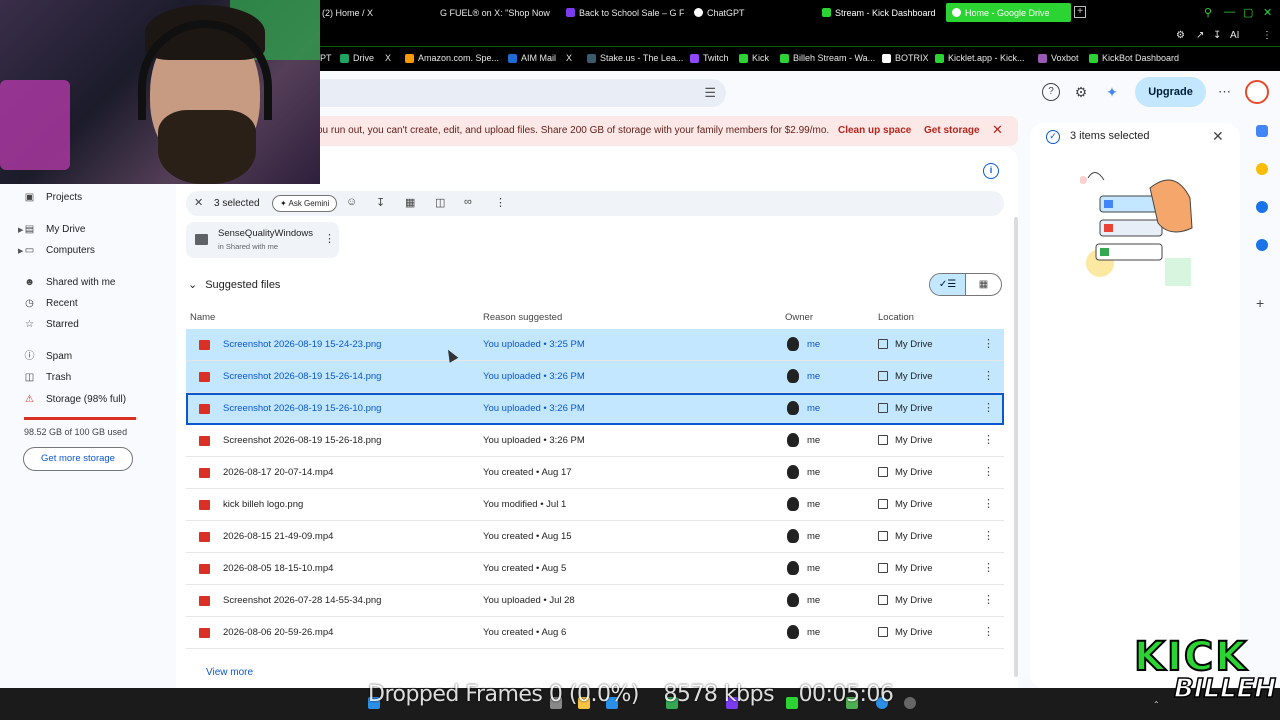  I want to click on grid-view-icon: ▦, so click(983, 284).